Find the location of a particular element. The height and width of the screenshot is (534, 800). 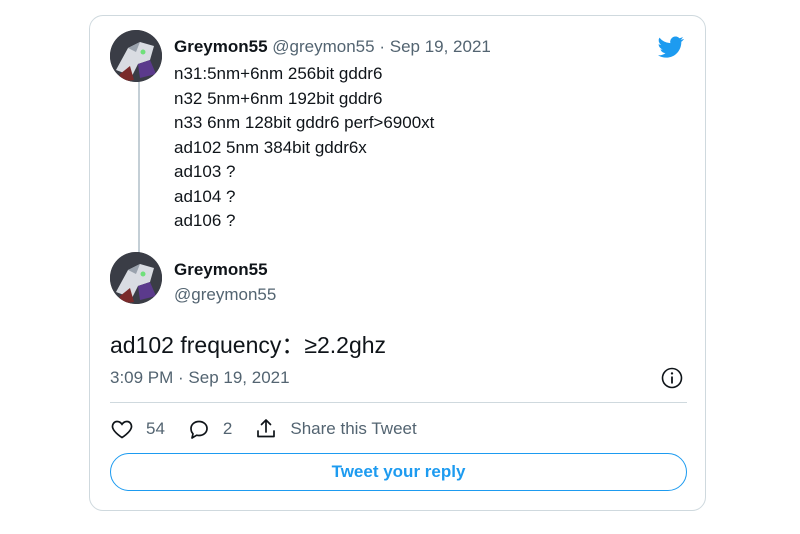

reply-count: 2 is located at coordinates (227, 428).